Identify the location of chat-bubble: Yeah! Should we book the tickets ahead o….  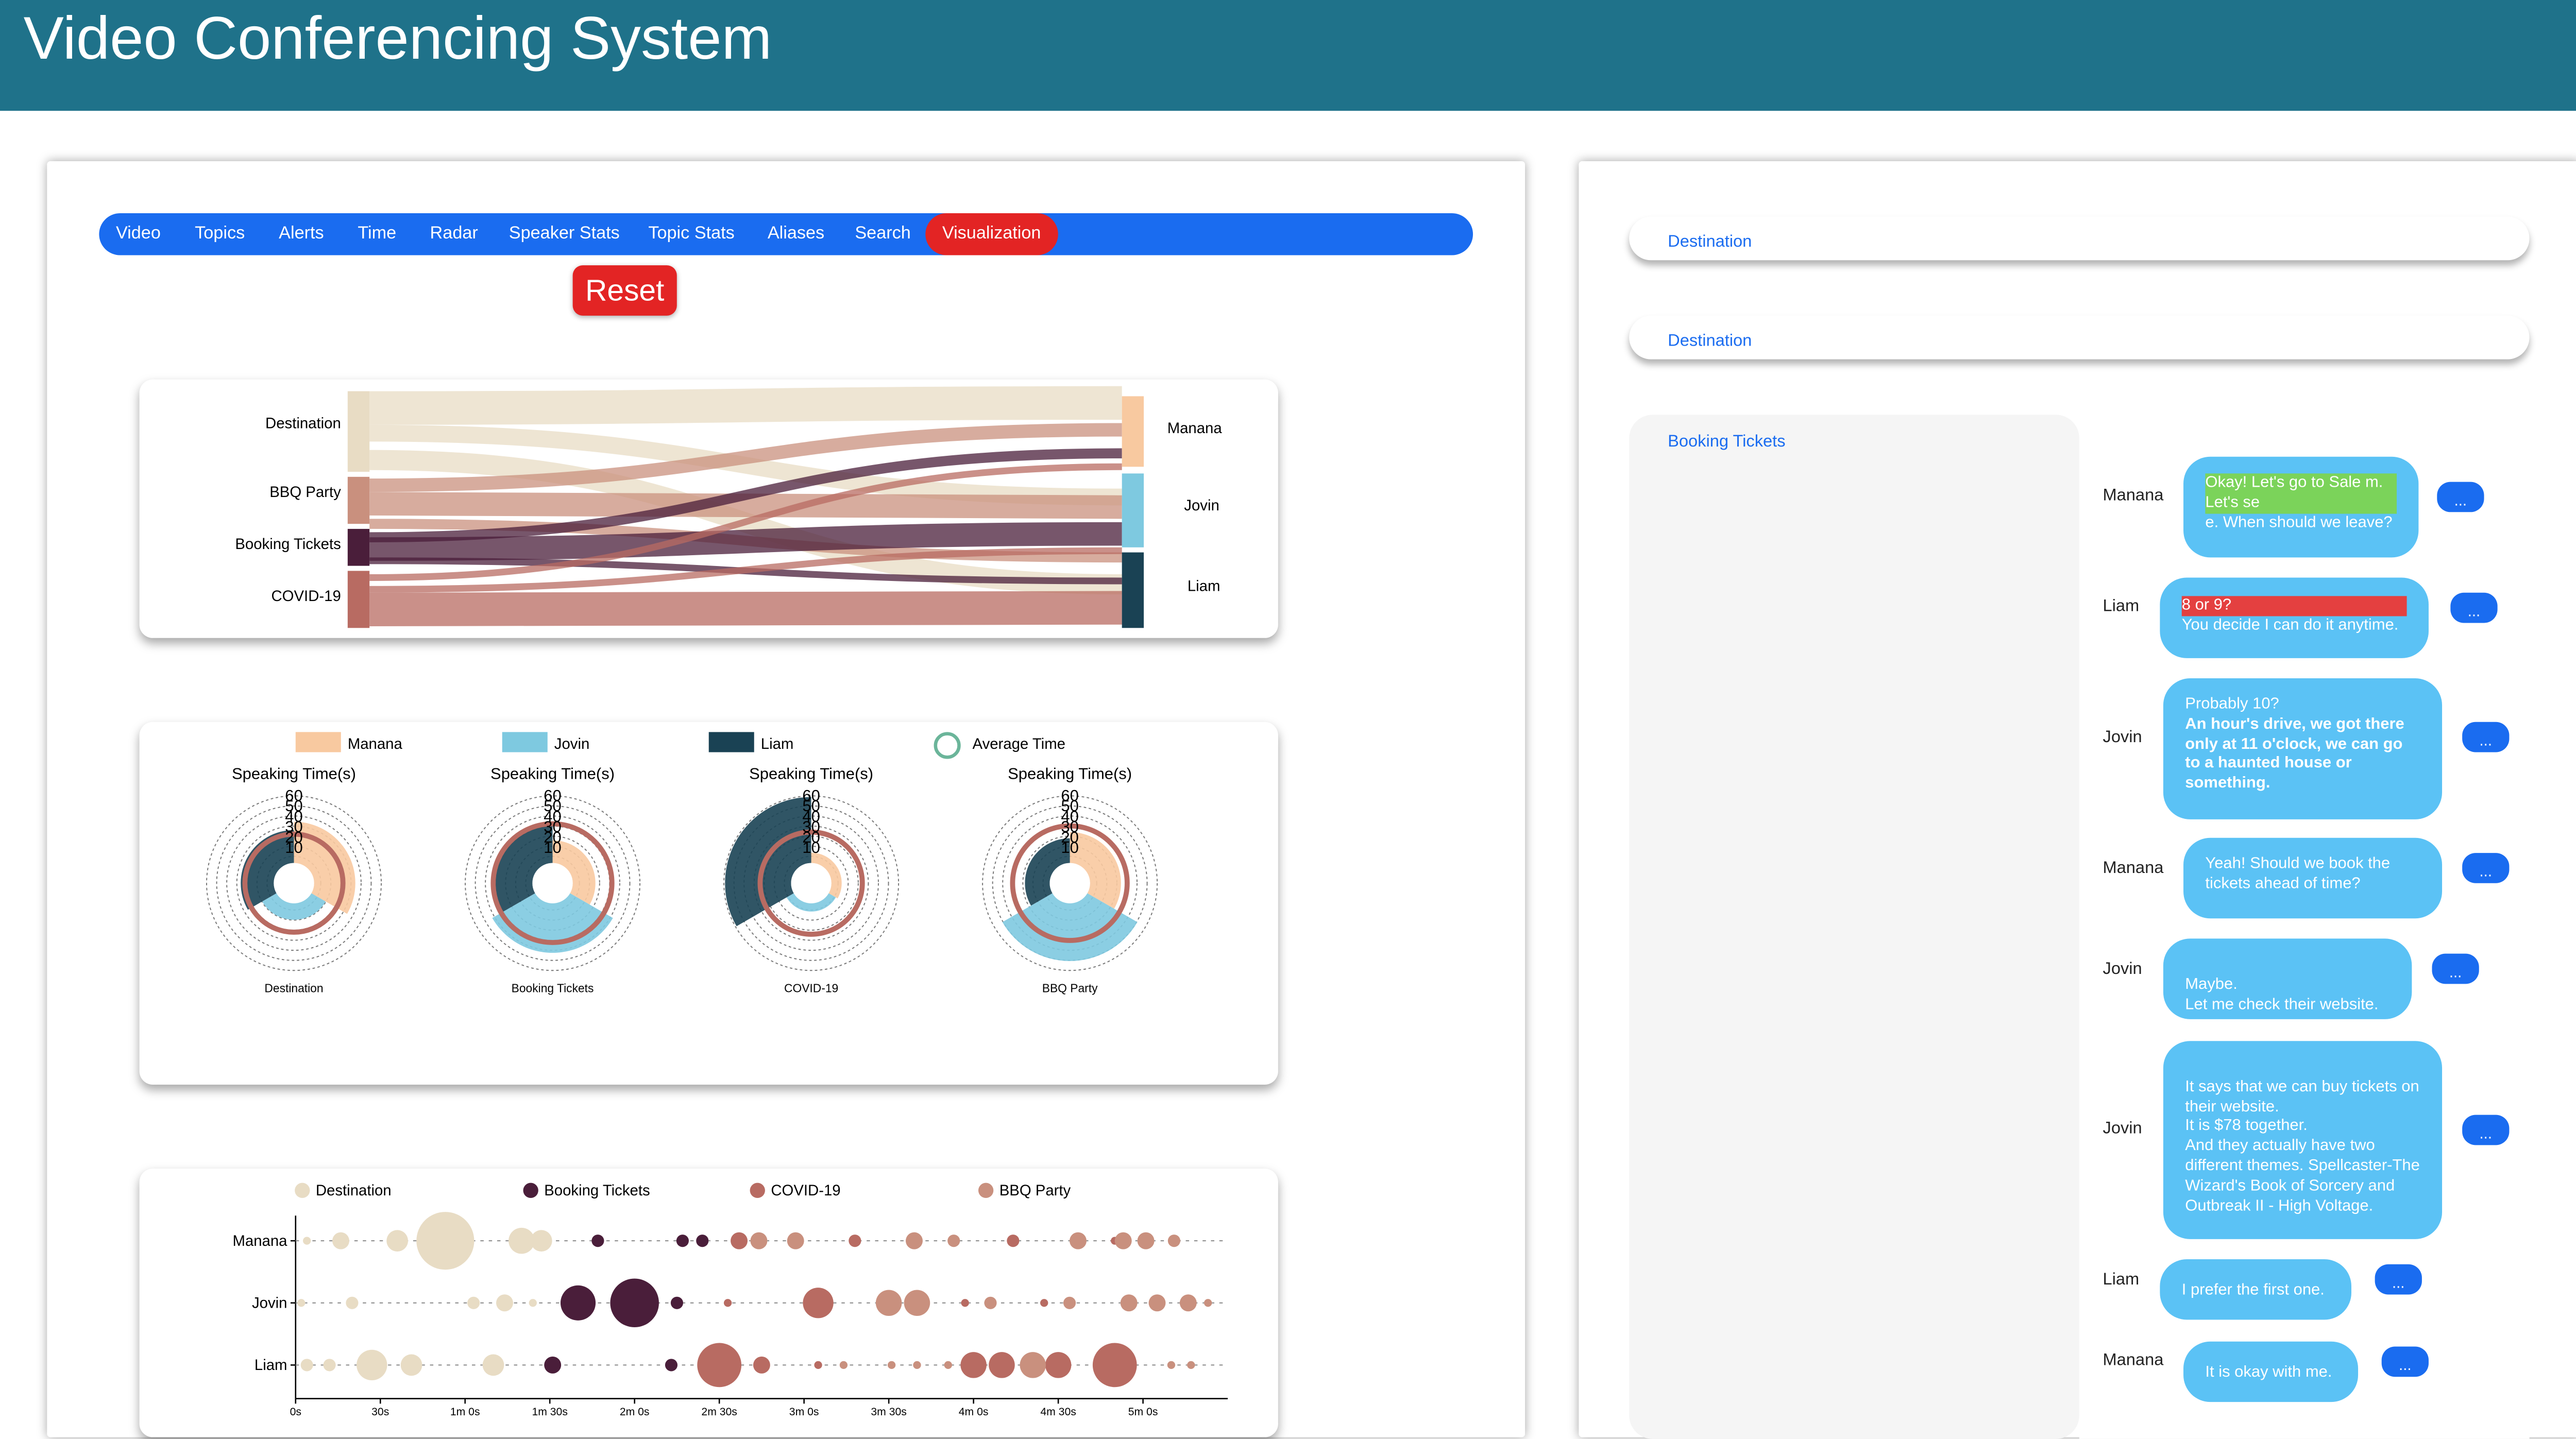
(2313, 878).